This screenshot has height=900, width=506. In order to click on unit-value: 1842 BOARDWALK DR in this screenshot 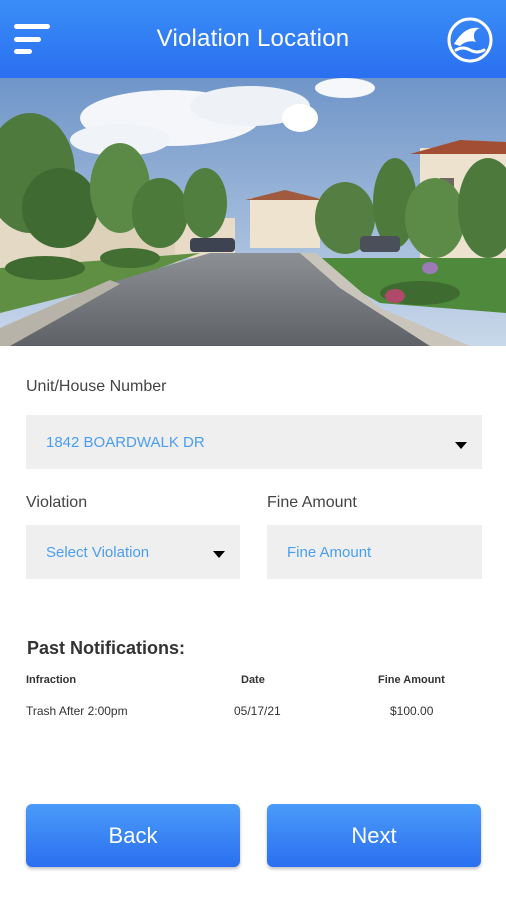, I will do `click(125, 442)`.